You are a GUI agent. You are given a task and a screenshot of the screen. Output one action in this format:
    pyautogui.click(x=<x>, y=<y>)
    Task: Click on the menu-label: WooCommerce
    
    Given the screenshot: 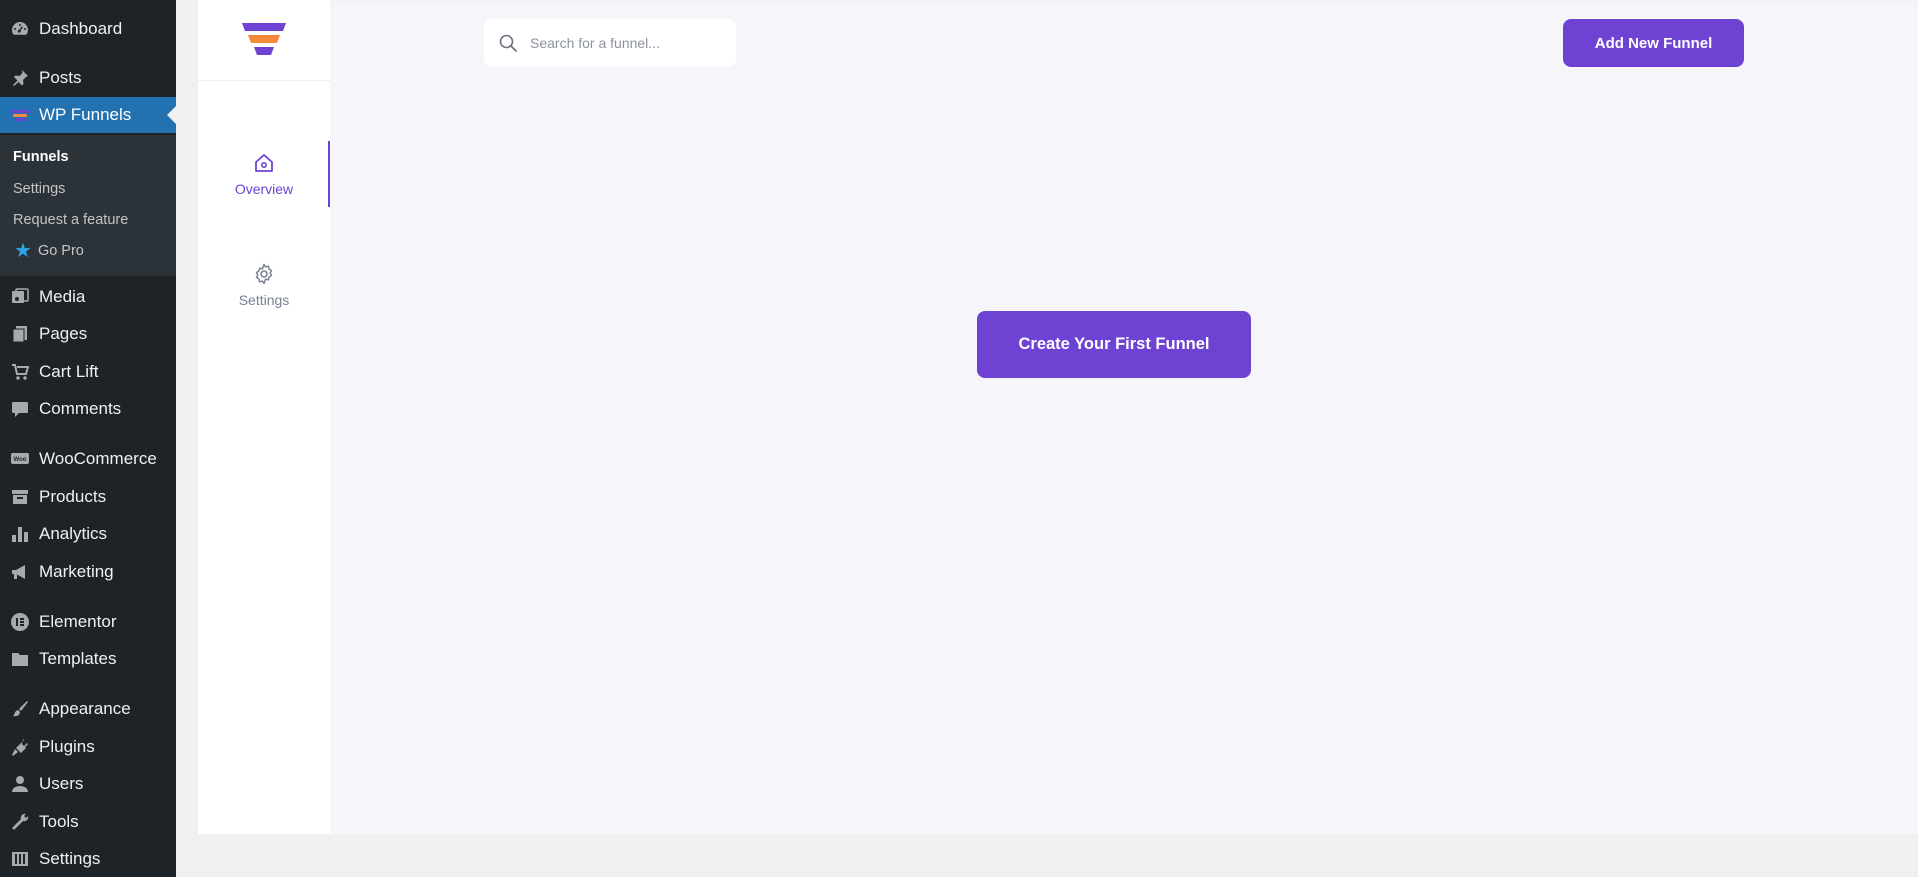 What is the action you would take?
    pyautogui.click(x=98, y=458)
    